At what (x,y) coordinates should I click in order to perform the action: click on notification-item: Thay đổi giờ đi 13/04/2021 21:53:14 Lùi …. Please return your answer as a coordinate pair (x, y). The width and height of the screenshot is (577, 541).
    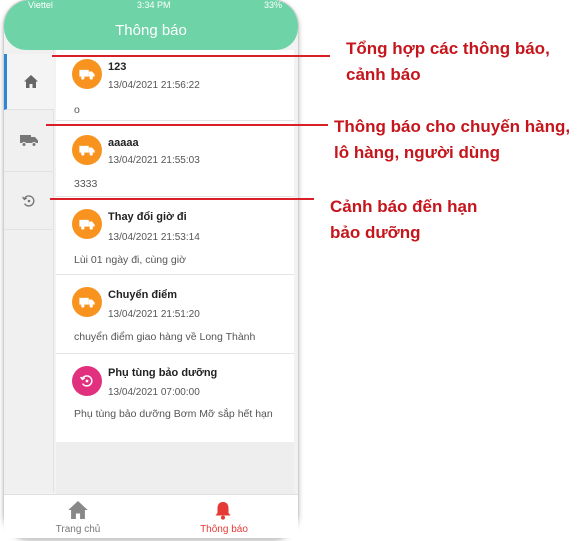
    Looking at the image, I should click on (175, 236).